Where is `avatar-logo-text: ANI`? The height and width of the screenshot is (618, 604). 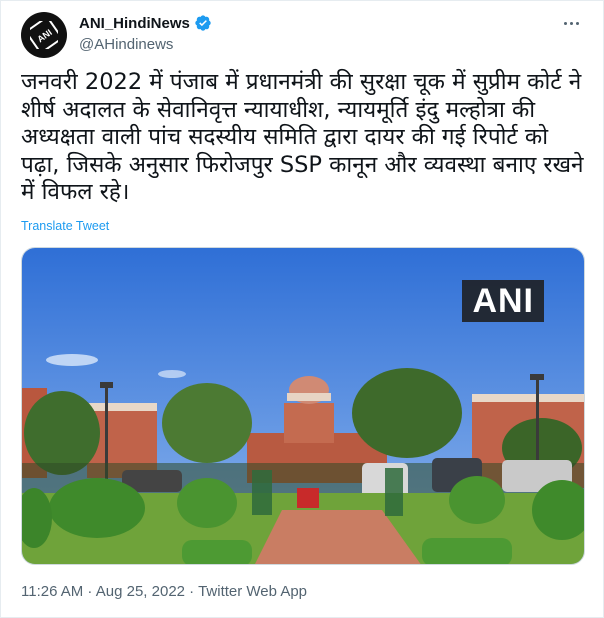
avatar-logo-text: ANI is located at coordinates (44, 35).